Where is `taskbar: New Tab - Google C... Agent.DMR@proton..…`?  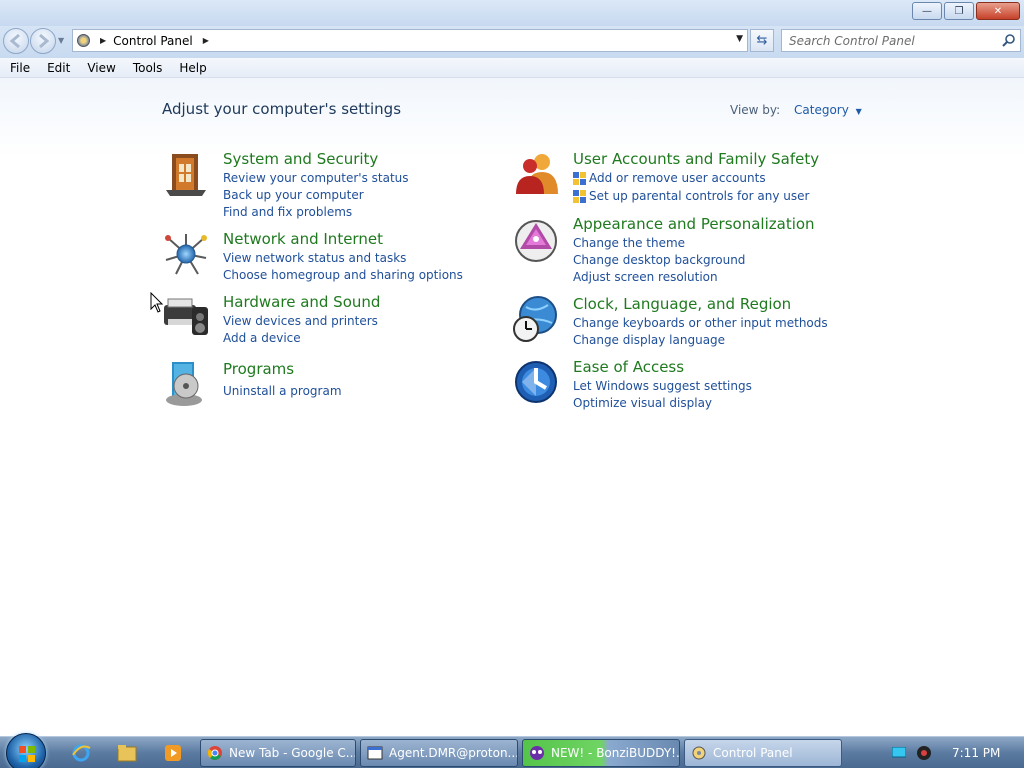
taskbar: New Tab - Google C... Agent.DMR@proton..… is located at coordinates (512, 750).